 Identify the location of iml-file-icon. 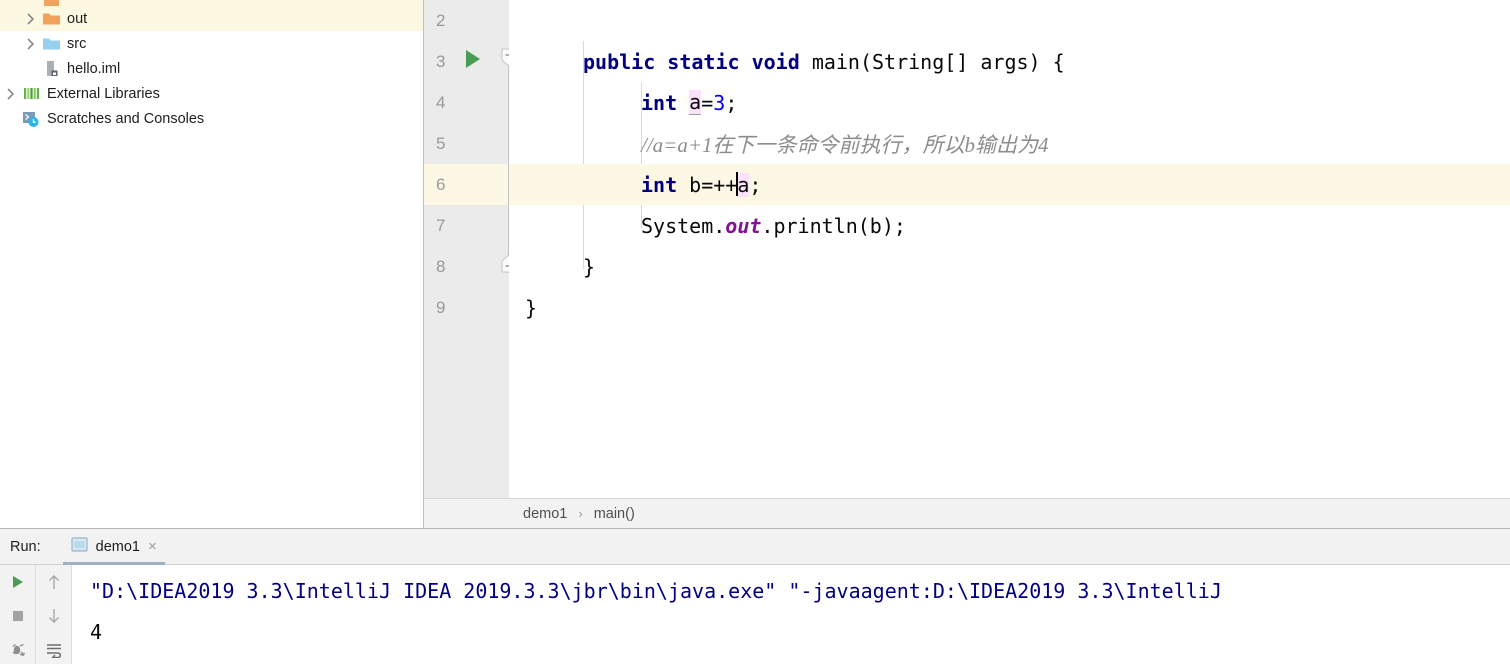
(51, 68).